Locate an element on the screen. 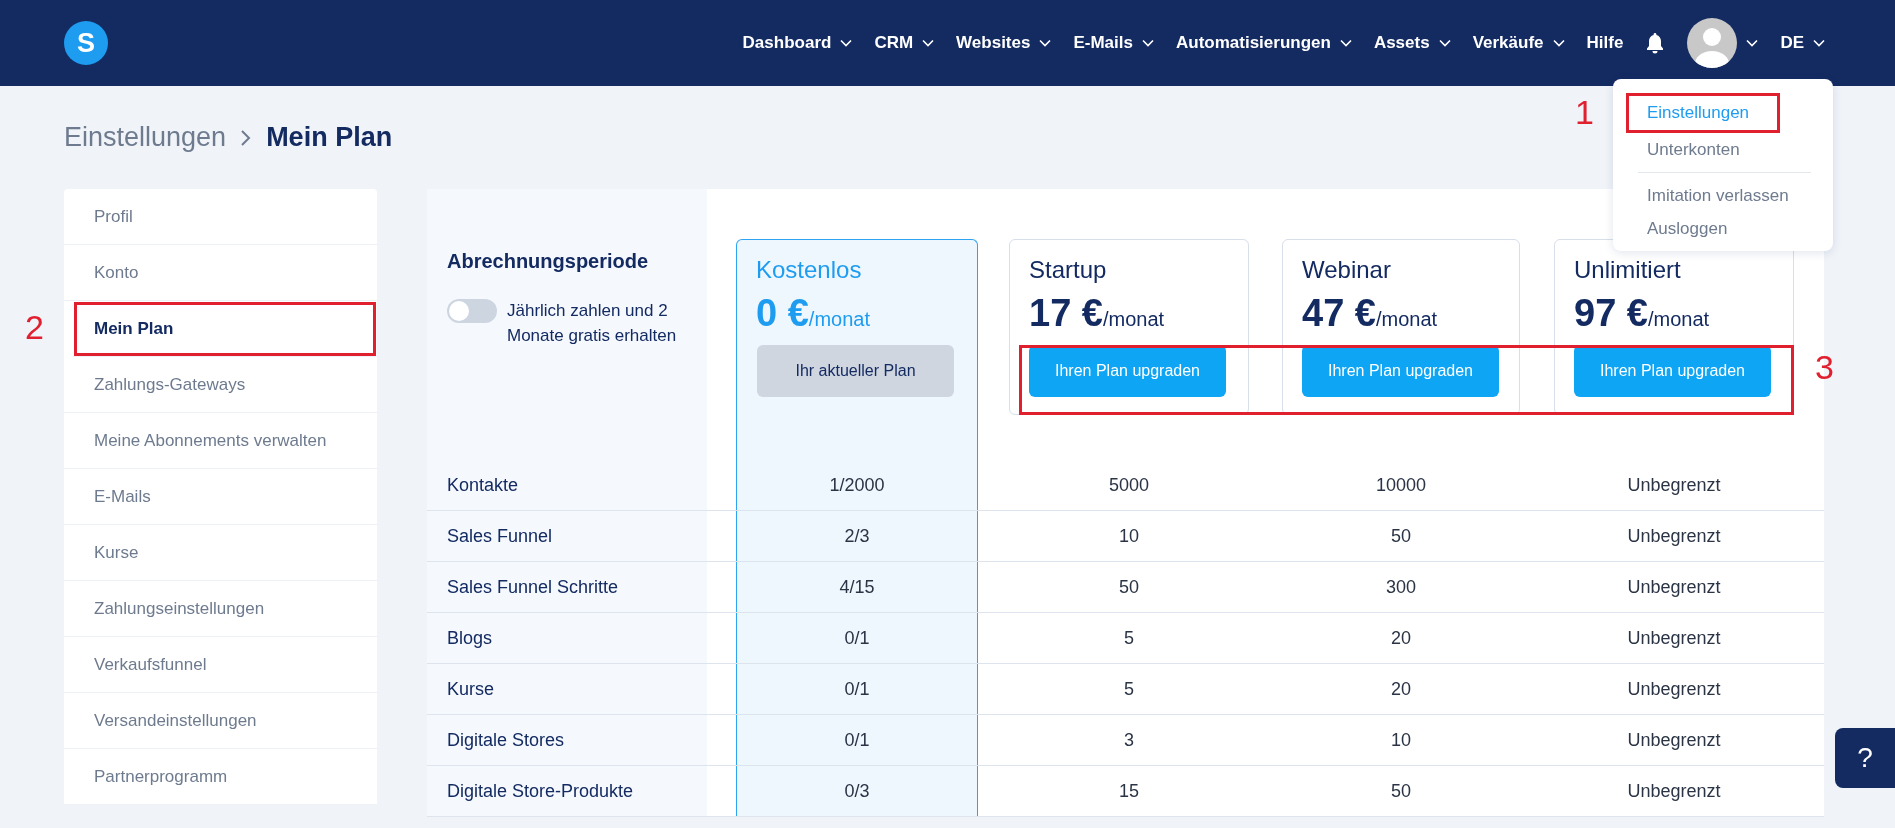 The image size is (1895, 828). menu-item: Ausloggen is located at coordinates (1712, 228).